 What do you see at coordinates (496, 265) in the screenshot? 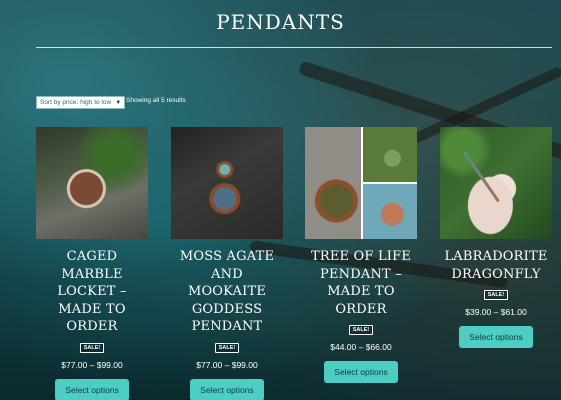
I see `product-title: LABRADORITE DRAGONFLY` at bounding box center [496, 265].